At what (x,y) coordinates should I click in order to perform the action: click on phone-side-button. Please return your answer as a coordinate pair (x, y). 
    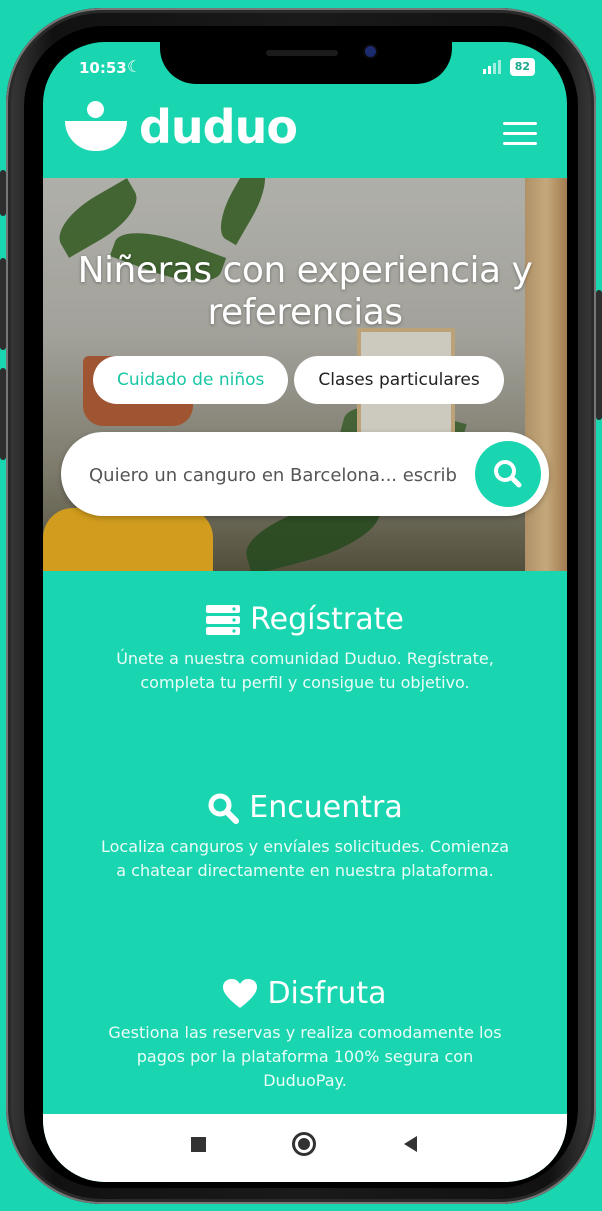
    Looking at the image, I should click on (3, 193).